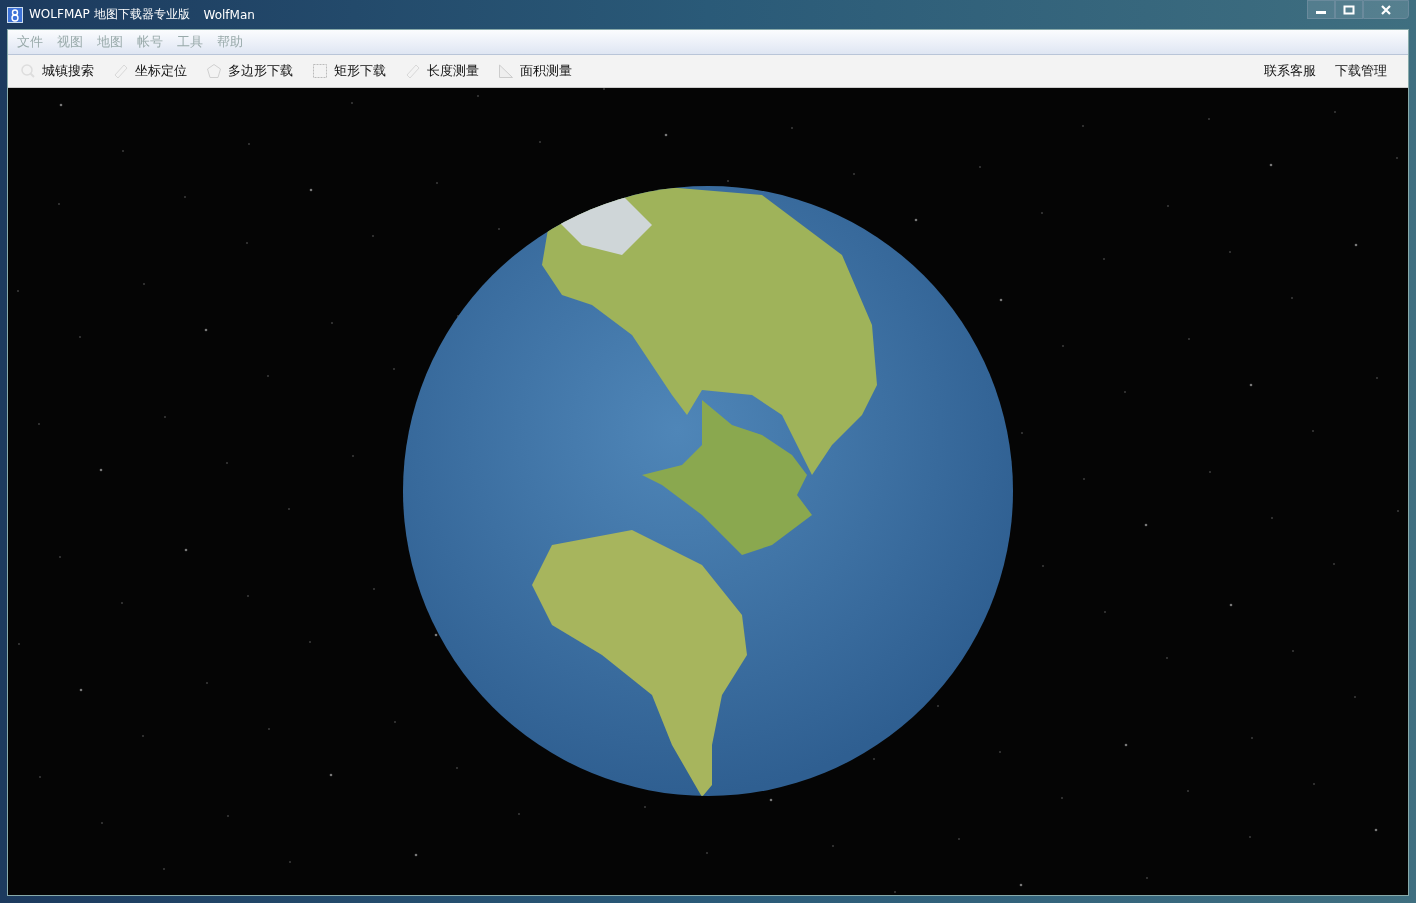  What do you see at coordinates (57, 71) in the screenshot?
I see `toolbar-button: 城镇搜索` at bounding box center [57, 71].